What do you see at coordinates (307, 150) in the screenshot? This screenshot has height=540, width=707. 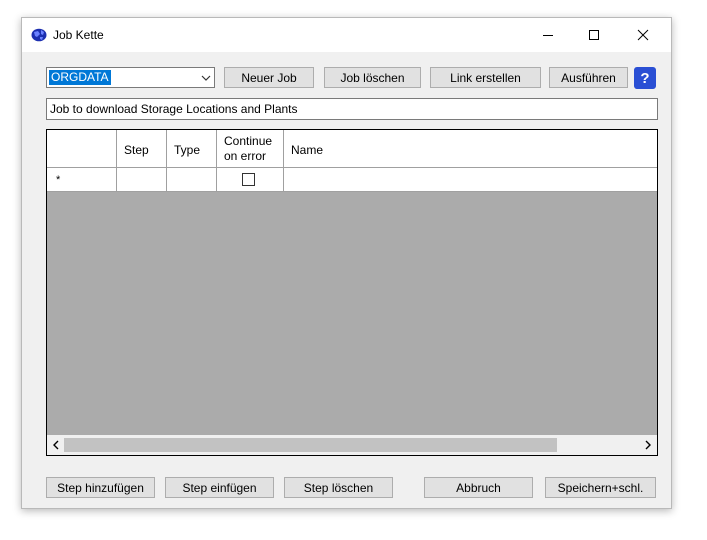 I see `column-header-name-label: Name` at bounding box center [307, 150].